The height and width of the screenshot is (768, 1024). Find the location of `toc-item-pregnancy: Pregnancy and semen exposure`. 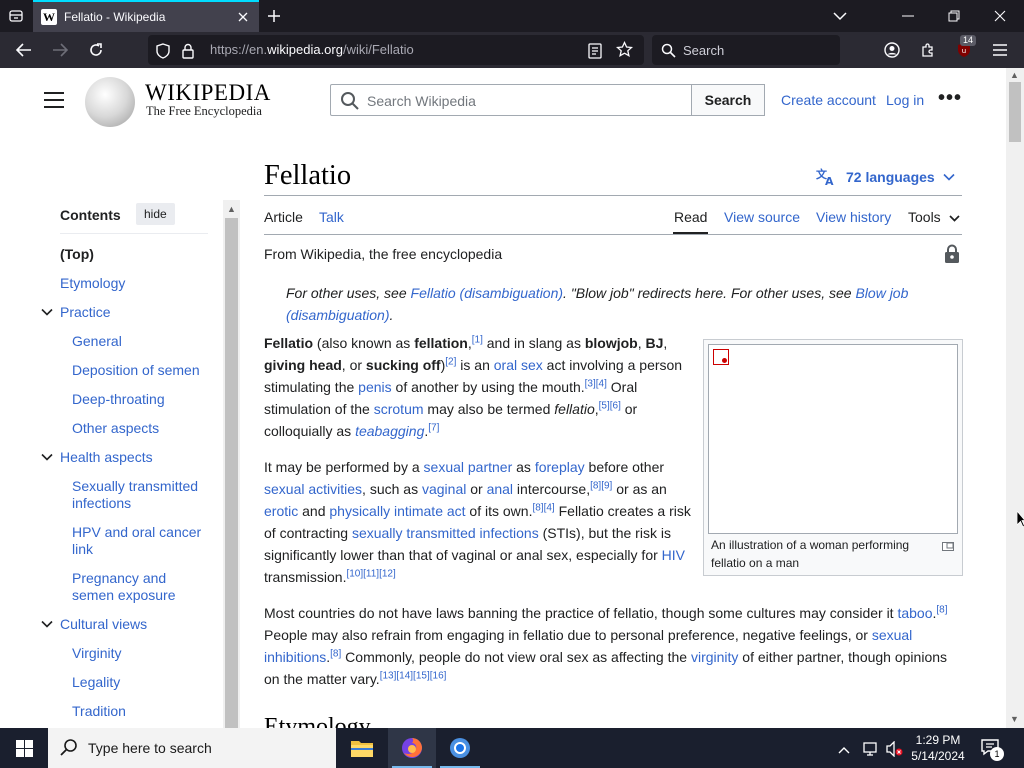

toc-item-pregnancy: Pregnancy and semen exposure is located at coordinates (142, 587).